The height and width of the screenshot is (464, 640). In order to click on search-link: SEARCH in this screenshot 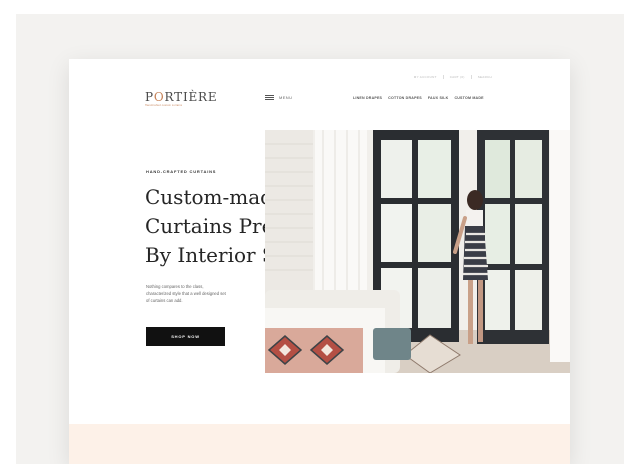, I will do `click(485, 77)`.